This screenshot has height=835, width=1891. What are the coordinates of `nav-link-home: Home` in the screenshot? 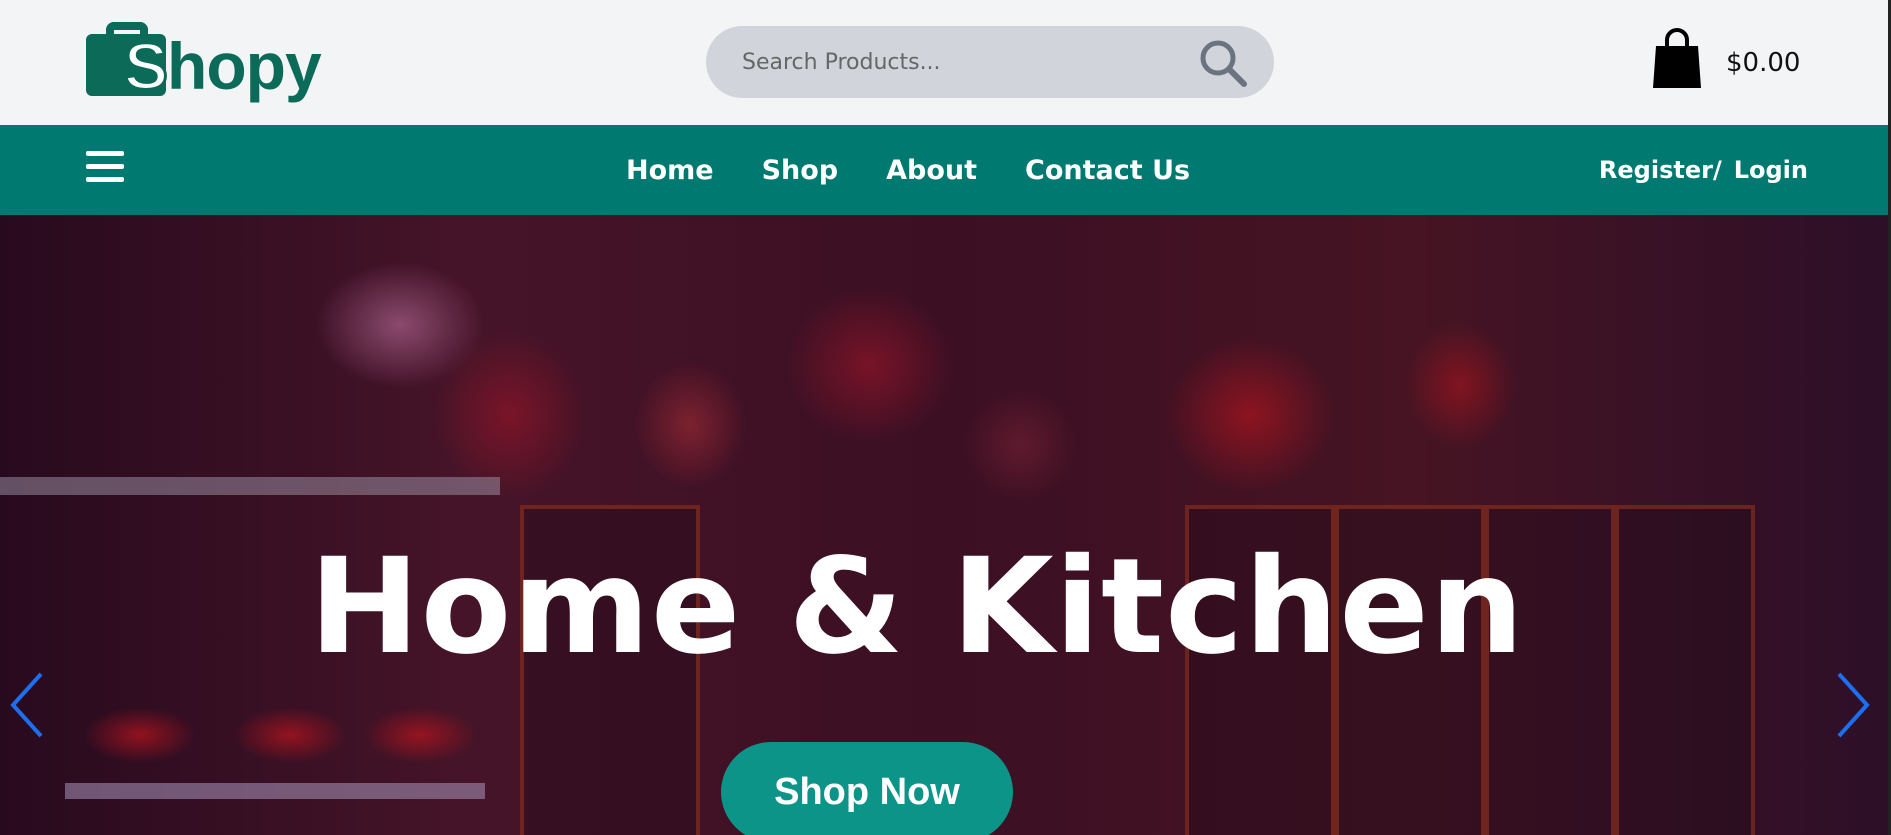 It's located at (670, 170).